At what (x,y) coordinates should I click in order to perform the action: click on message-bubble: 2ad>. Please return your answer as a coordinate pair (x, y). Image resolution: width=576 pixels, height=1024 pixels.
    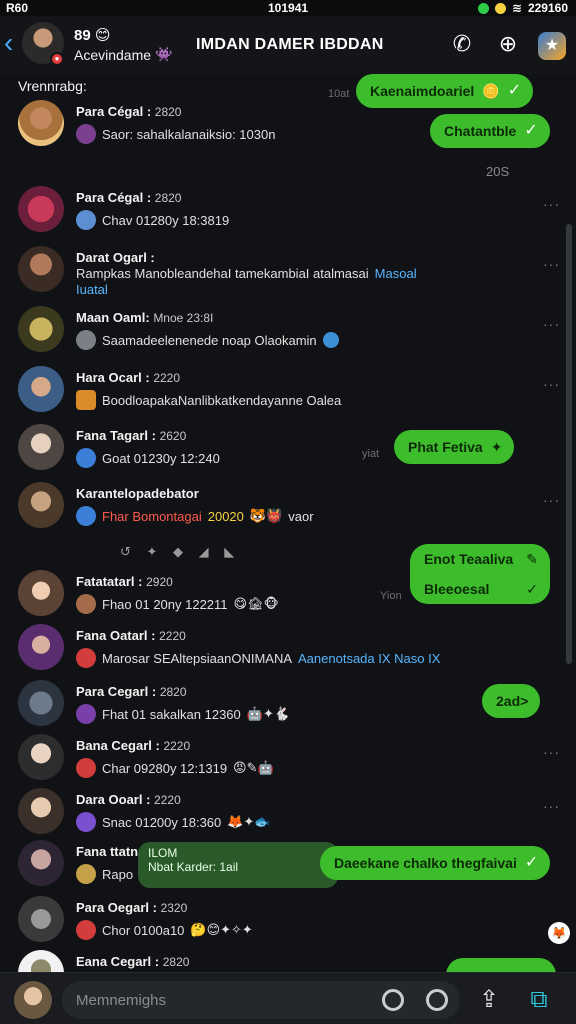
    Looking at the image, I should click on (511, 701).